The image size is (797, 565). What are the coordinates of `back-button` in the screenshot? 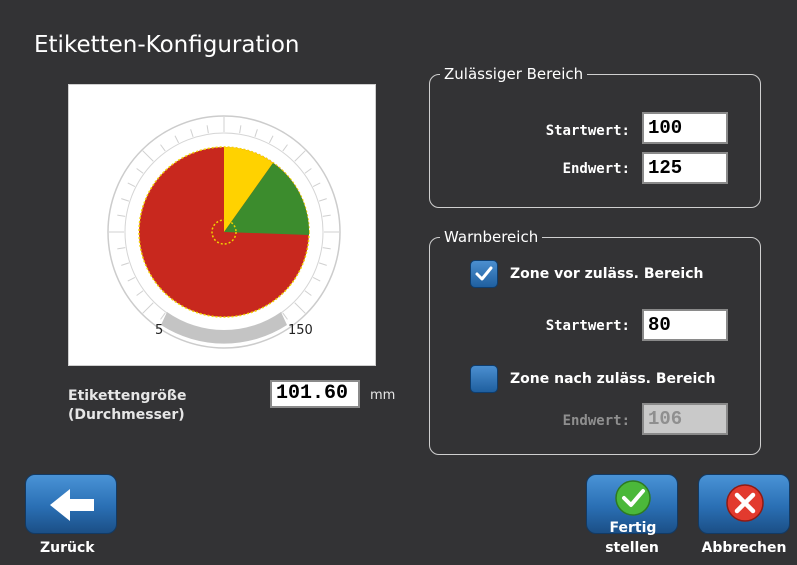 It's located at (71, 504).